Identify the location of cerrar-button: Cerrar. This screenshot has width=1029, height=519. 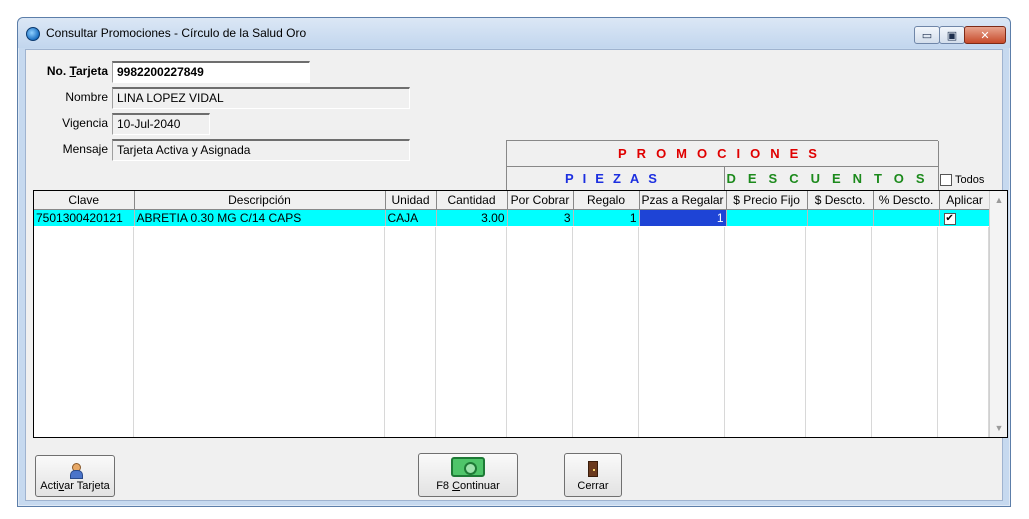
(593, 475).